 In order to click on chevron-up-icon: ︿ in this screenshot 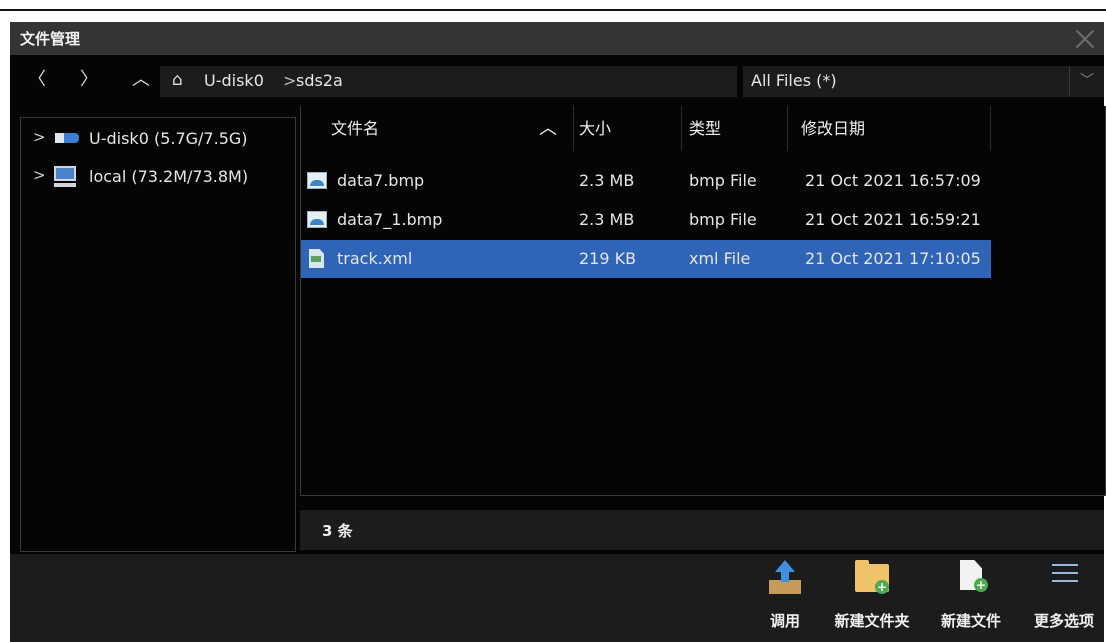, I will do `click(141, 79)`.